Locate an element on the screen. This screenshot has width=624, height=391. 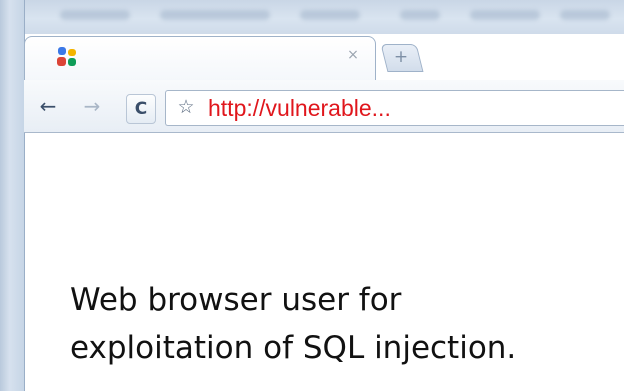
window-title-bar is located at coordinates (312, 17).